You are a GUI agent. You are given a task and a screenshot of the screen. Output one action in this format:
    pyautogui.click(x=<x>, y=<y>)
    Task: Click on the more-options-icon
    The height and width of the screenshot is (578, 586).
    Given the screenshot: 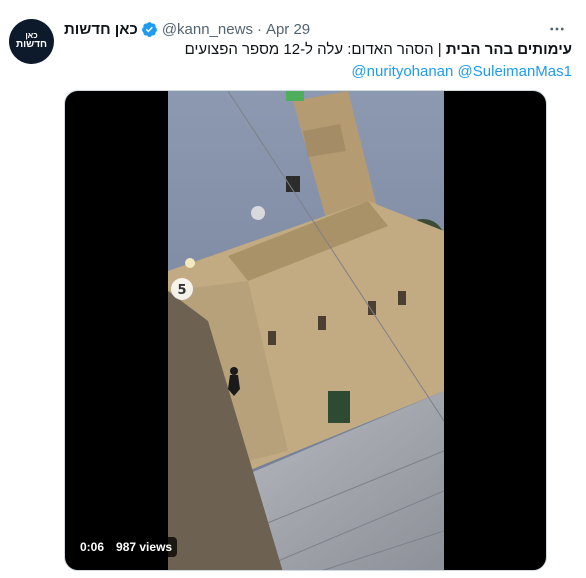 What is the action you would take?
    pyautogui.click(x=557, y=29)
    